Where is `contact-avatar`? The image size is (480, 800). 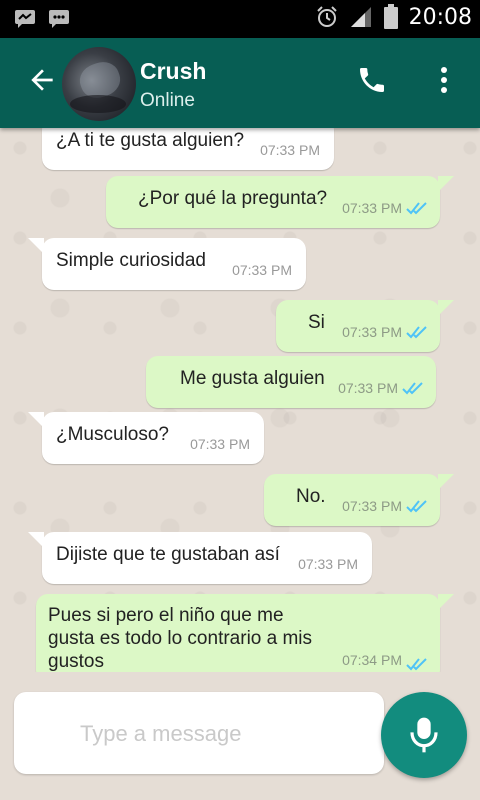 contact-avatar is located at coordinates (99, 84).